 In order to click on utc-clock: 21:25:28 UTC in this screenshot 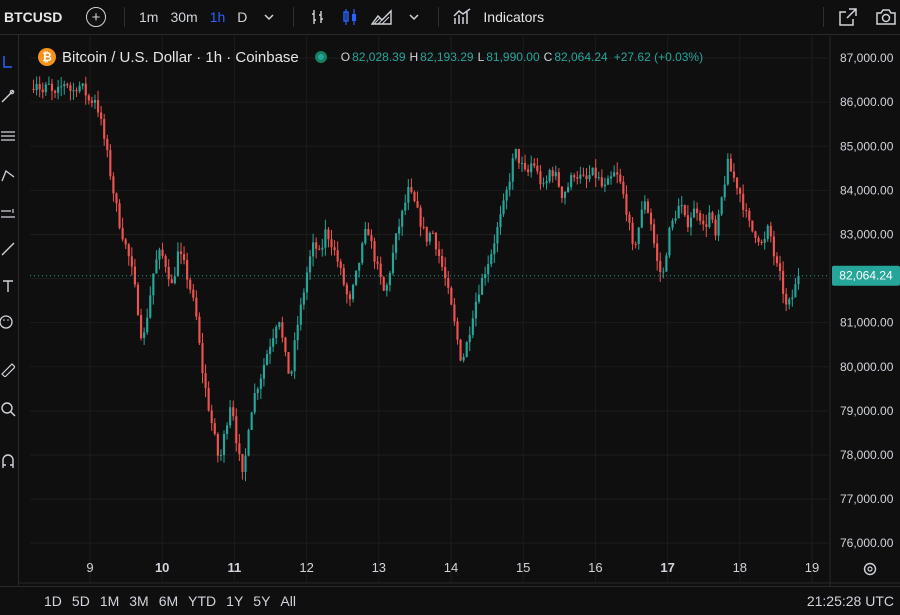, I will do `click(850, 601)`.